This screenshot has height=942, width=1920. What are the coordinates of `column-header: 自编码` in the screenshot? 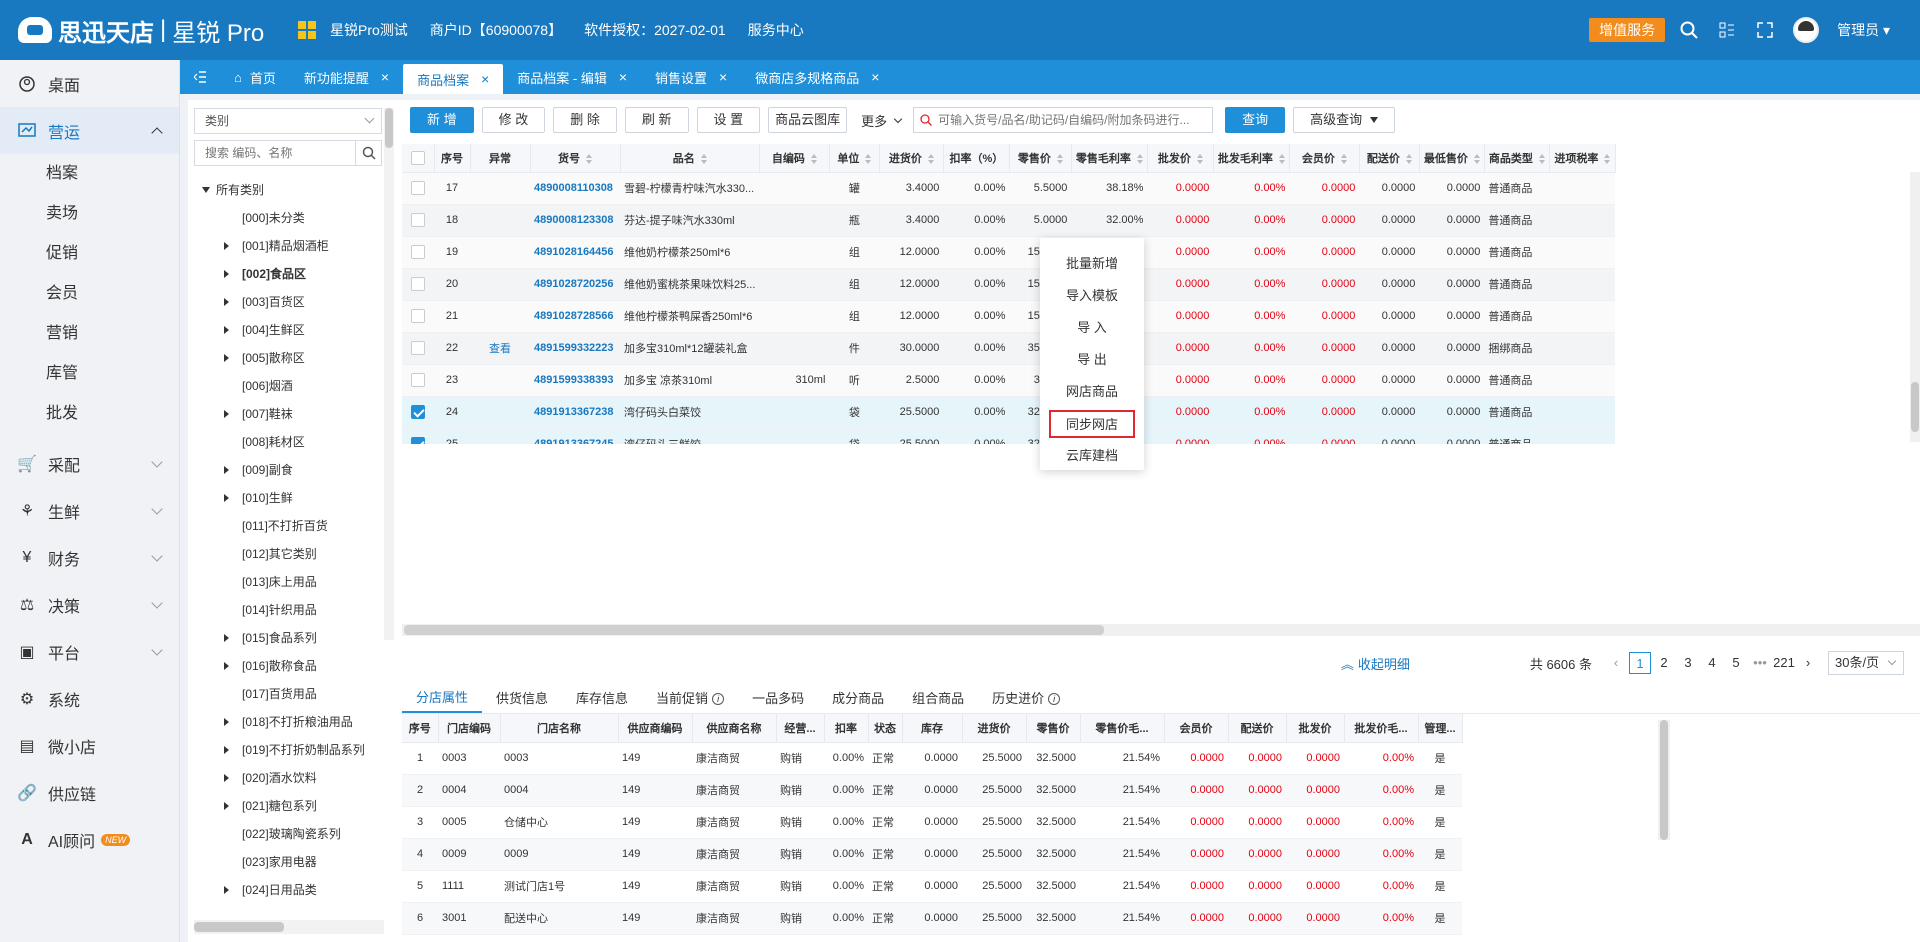 It's located at (794, 158).